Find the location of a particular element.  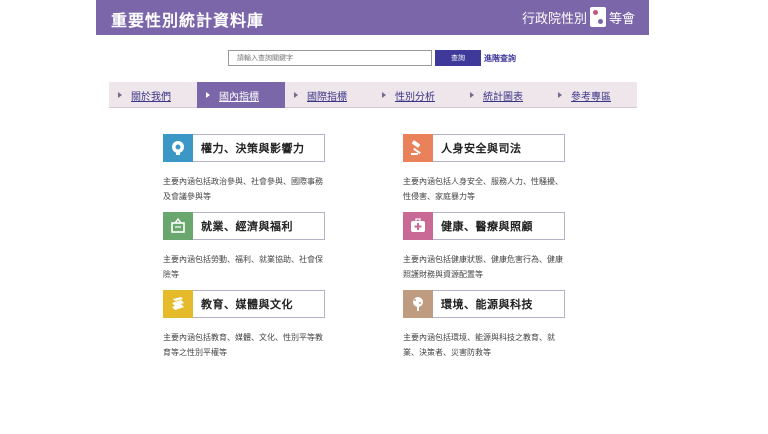

category-description: 主要內涵包括健康狀態、健康危害行為、健康照護財務與資源配置等 is located at coordinates (483, 267).